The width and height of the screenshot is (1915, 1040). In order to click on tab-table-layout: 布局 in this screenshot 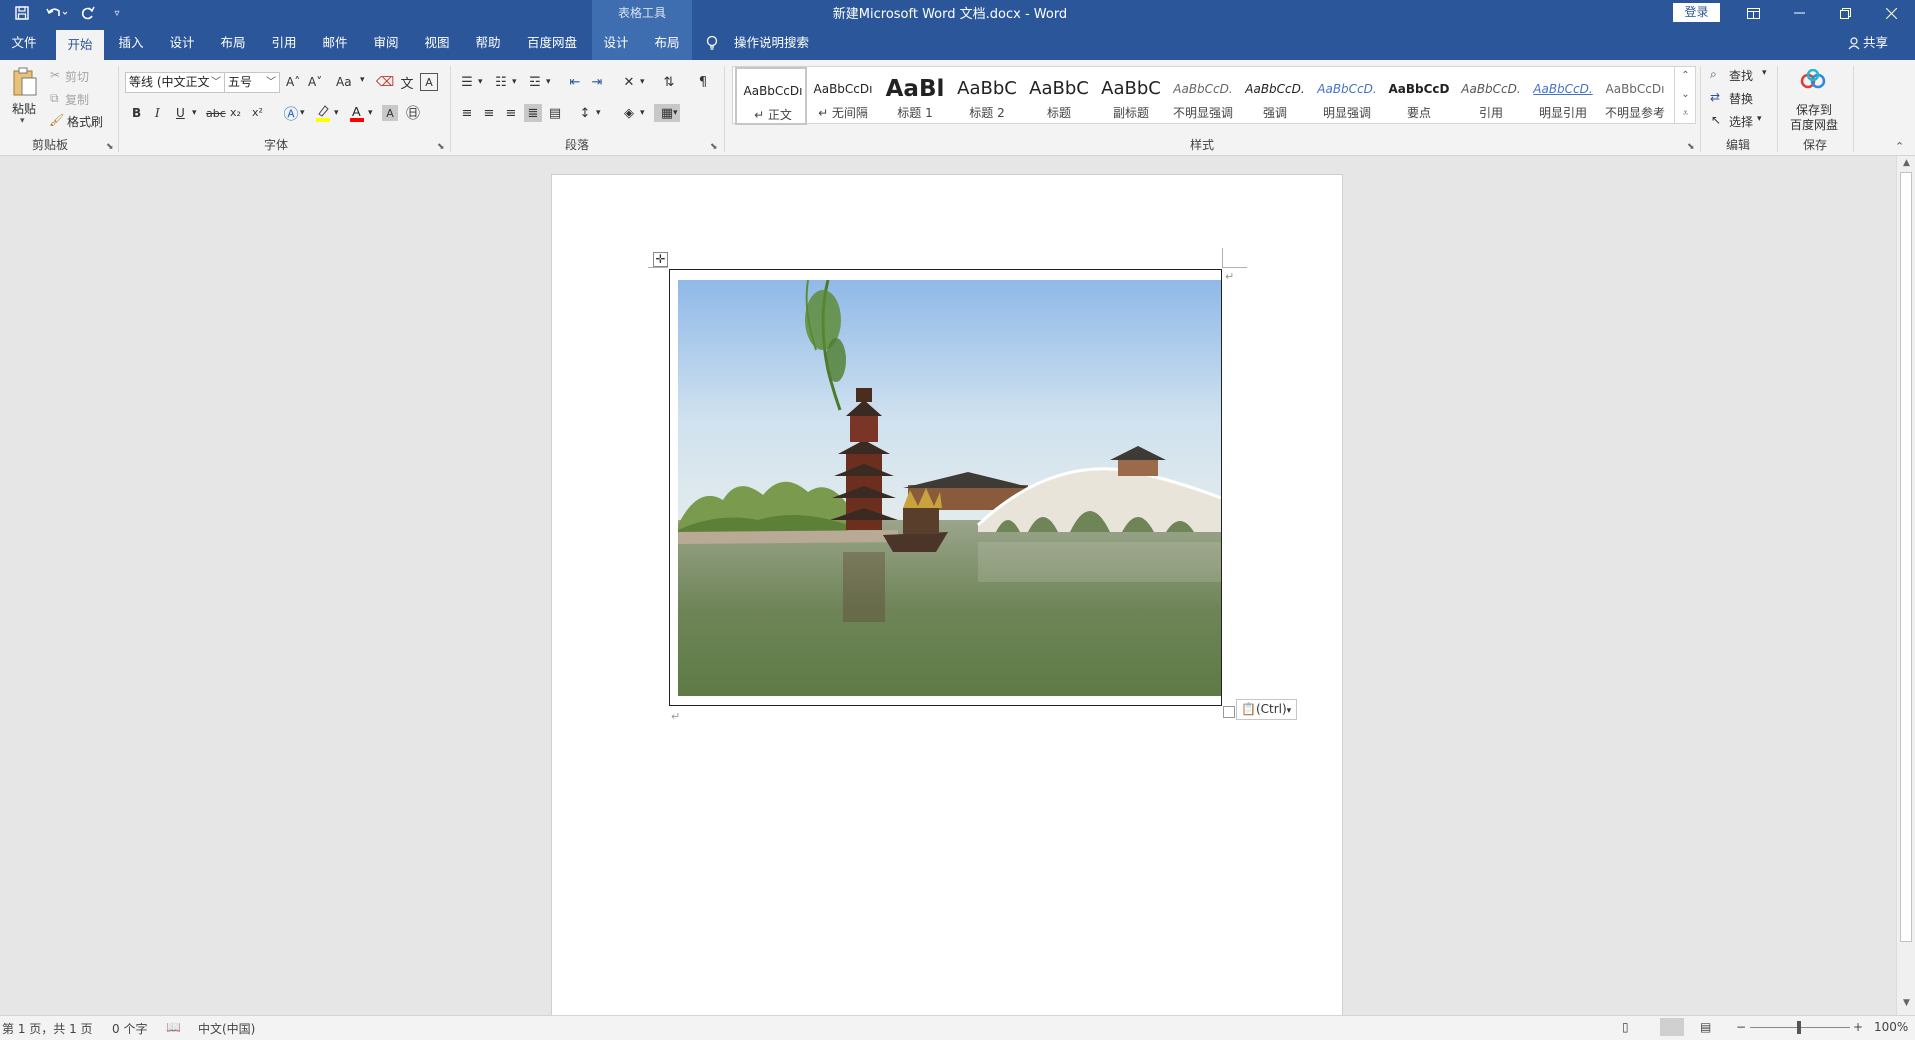, I will do `click(667, 43)`.